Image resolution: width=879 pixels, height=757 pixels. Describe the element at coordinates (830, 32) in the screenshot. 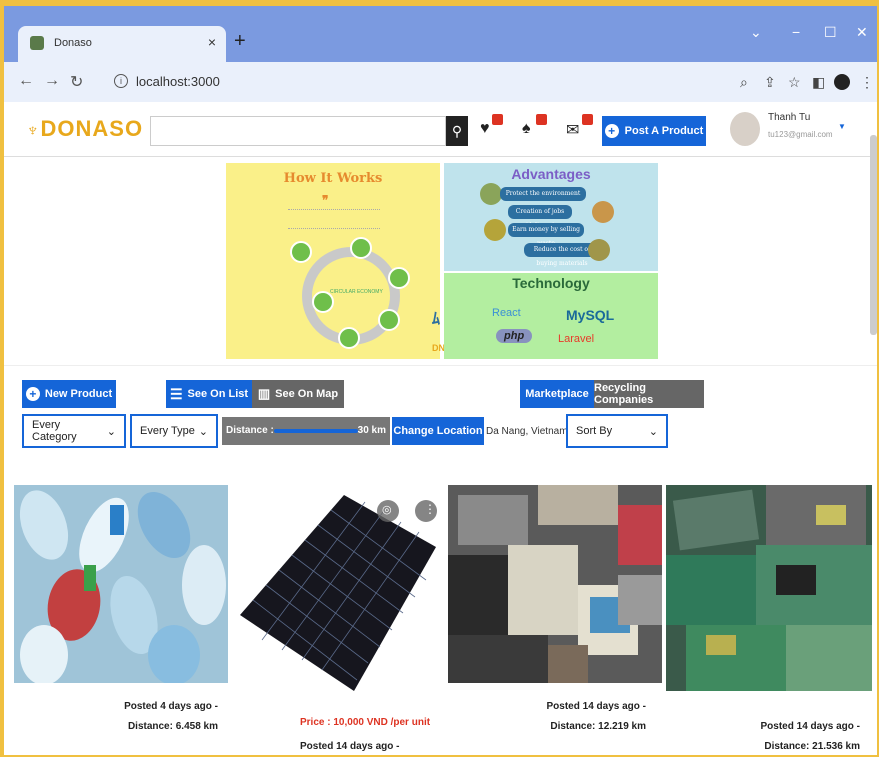

I see `maximize-icon: ☐` at that location.